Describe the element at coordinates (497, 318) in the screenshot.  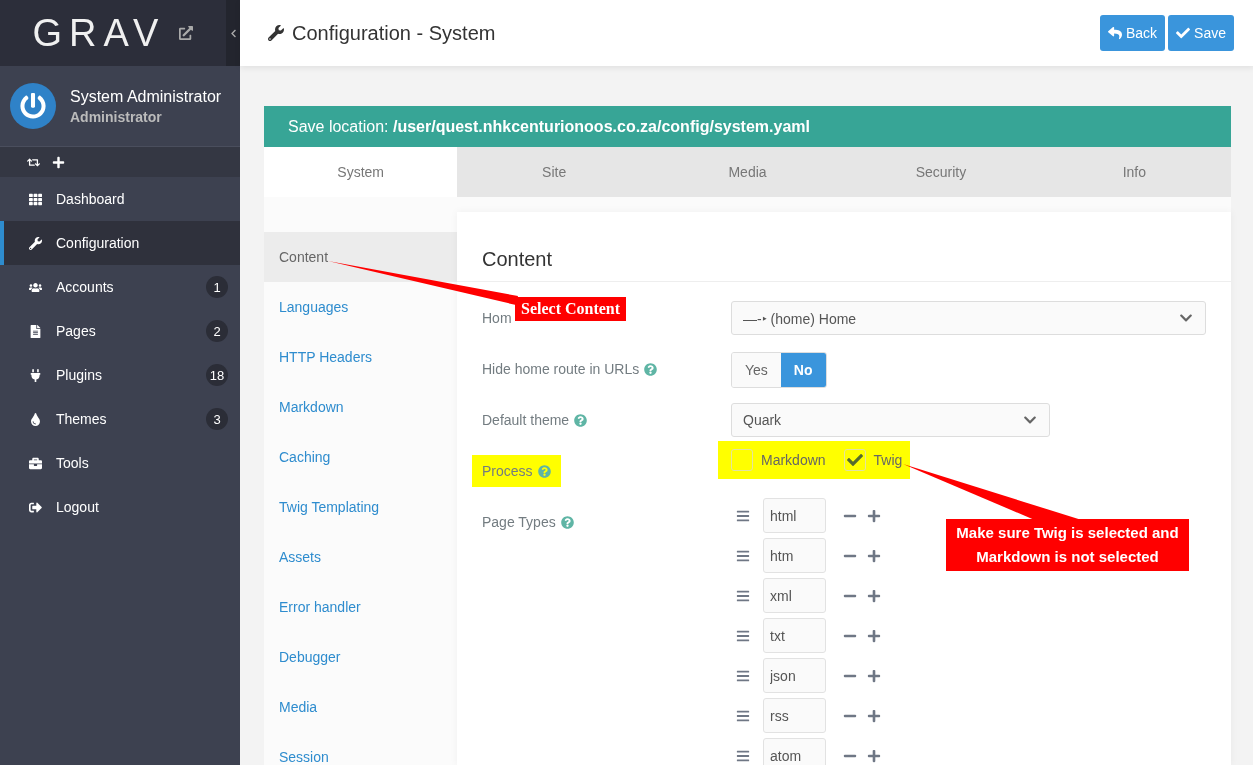
I see `field-label: Hom` at that location.